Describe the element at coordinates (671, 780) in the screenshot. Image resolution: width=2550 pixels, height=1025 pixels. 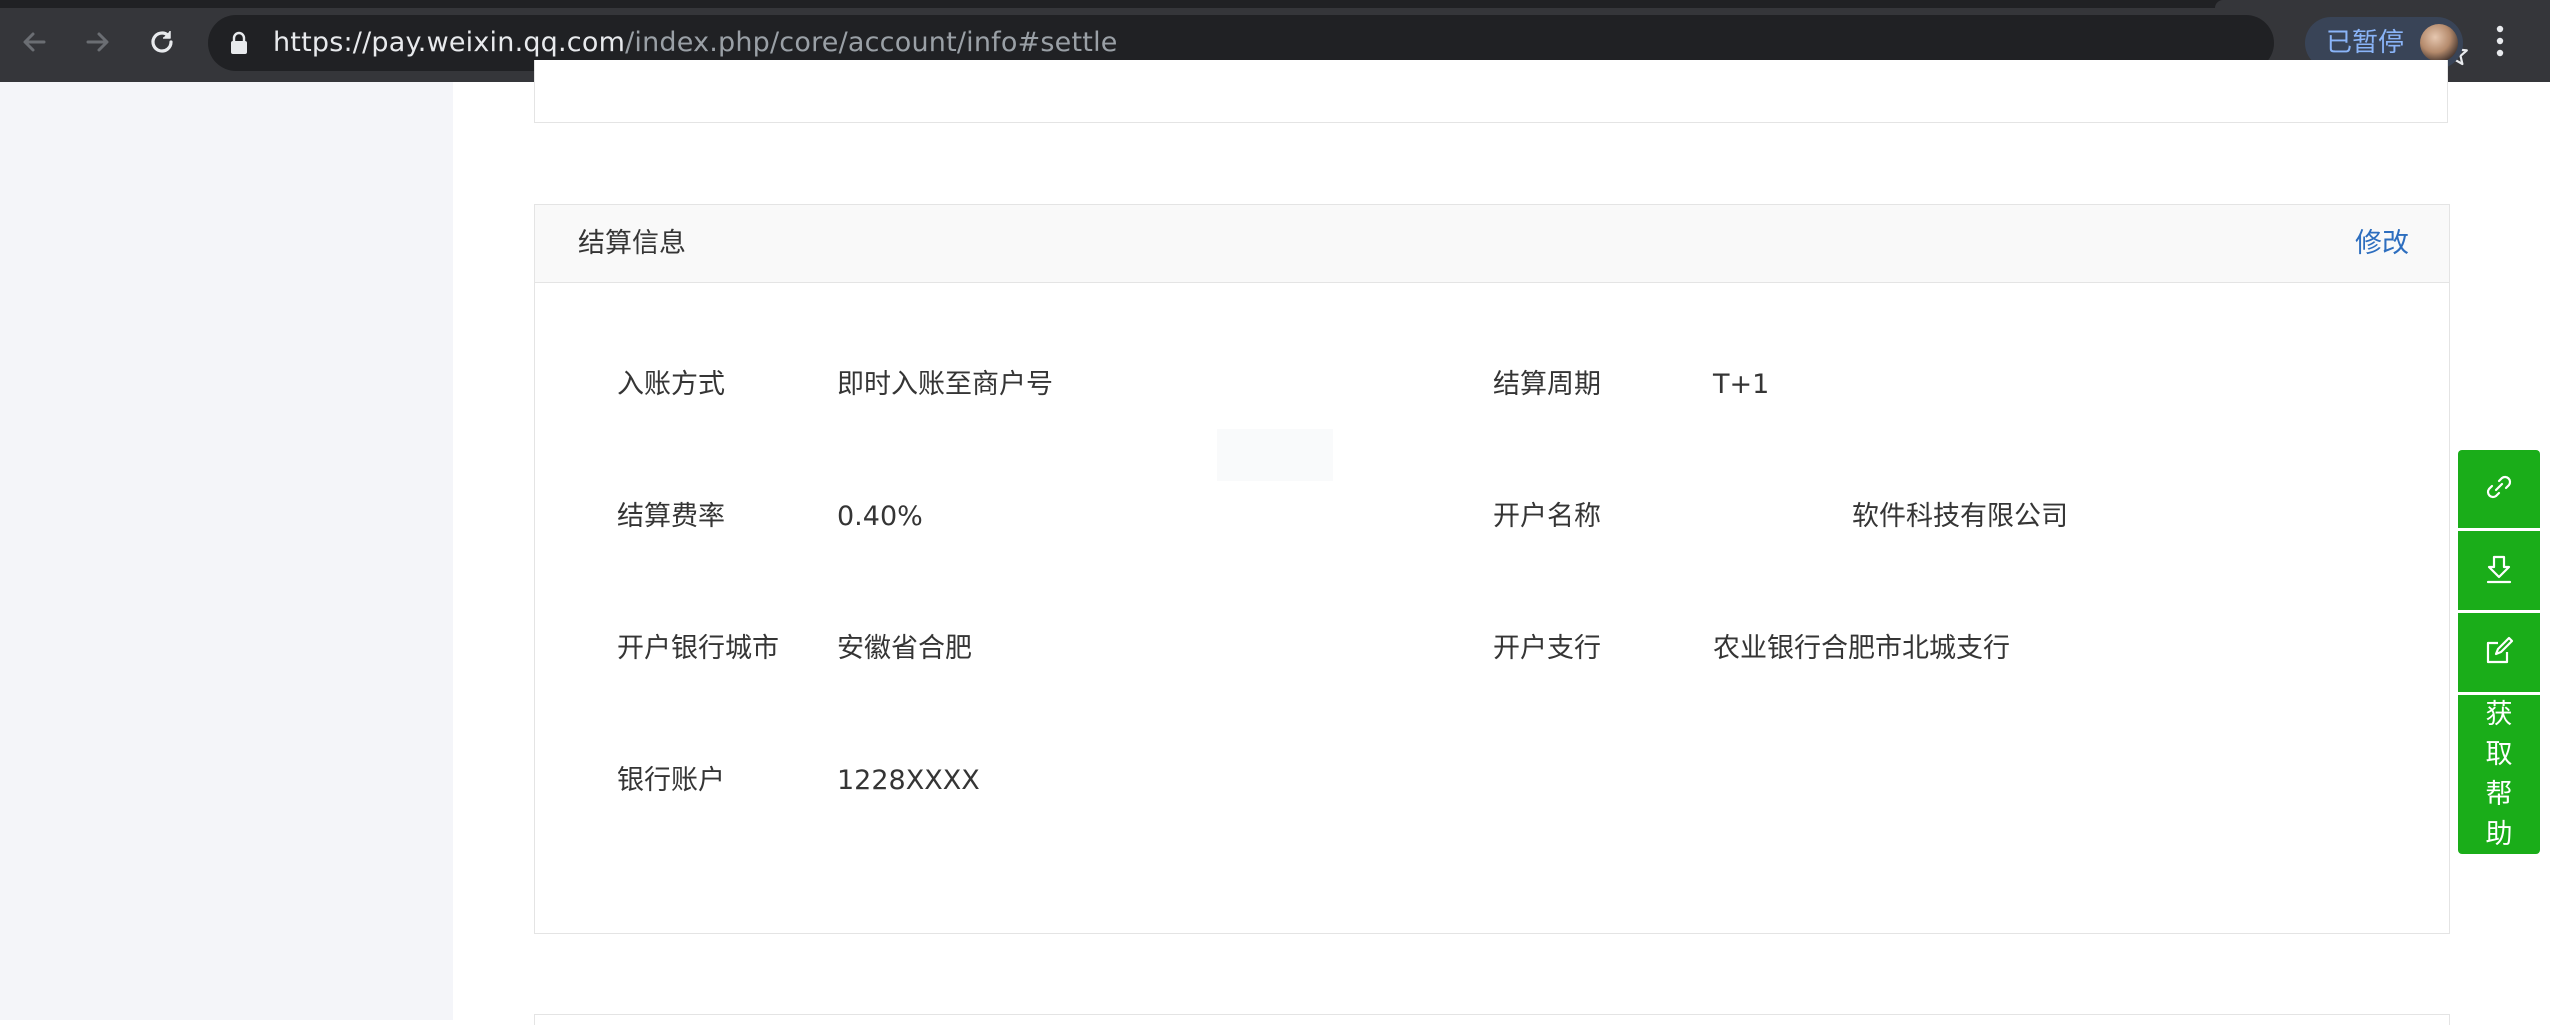
I see `field-label-bank-account: 银行账户` at that location.